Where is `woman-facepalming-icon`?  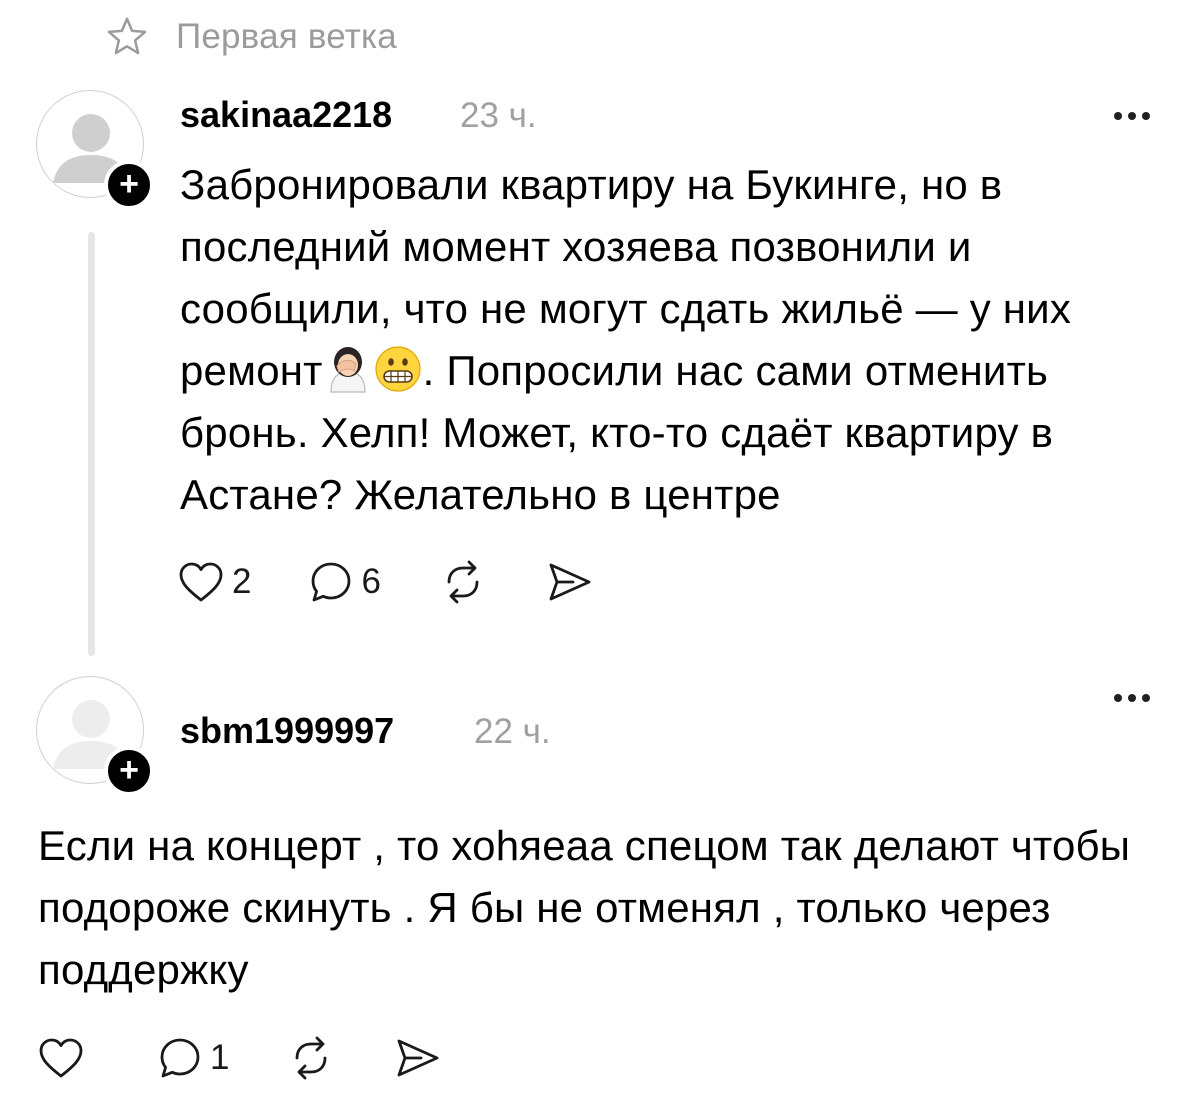
woman-facepalming-icon is located at coordinates (347, 370).